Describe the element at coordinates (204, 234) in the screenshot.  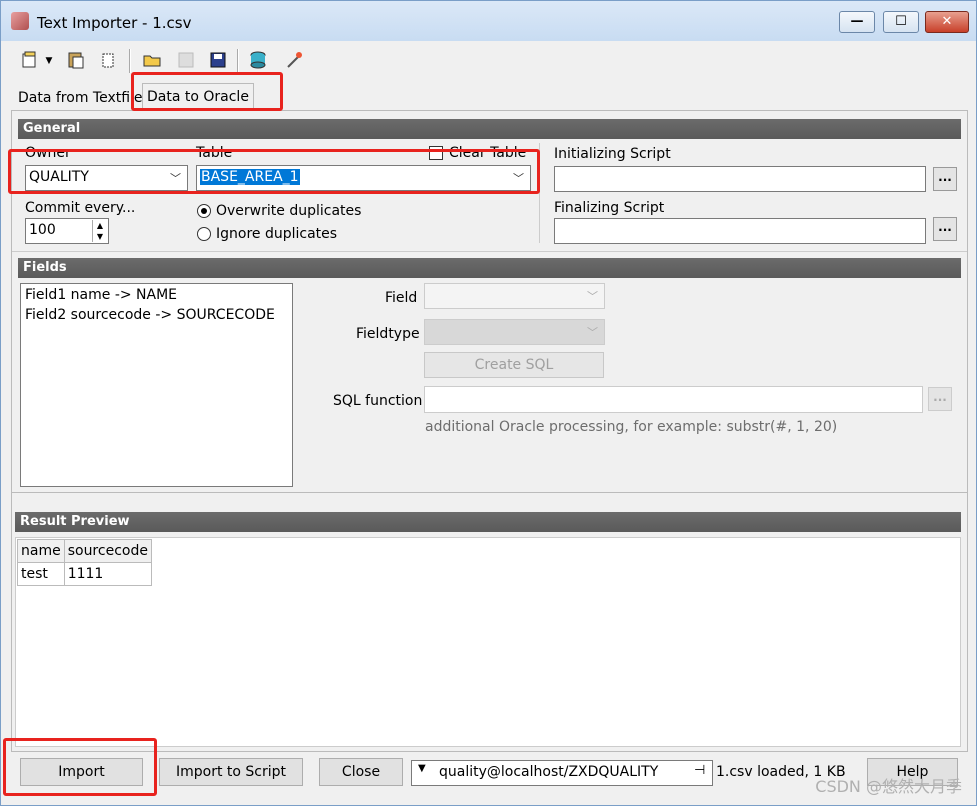
I see `ignore-duplicates-radio` at that location.